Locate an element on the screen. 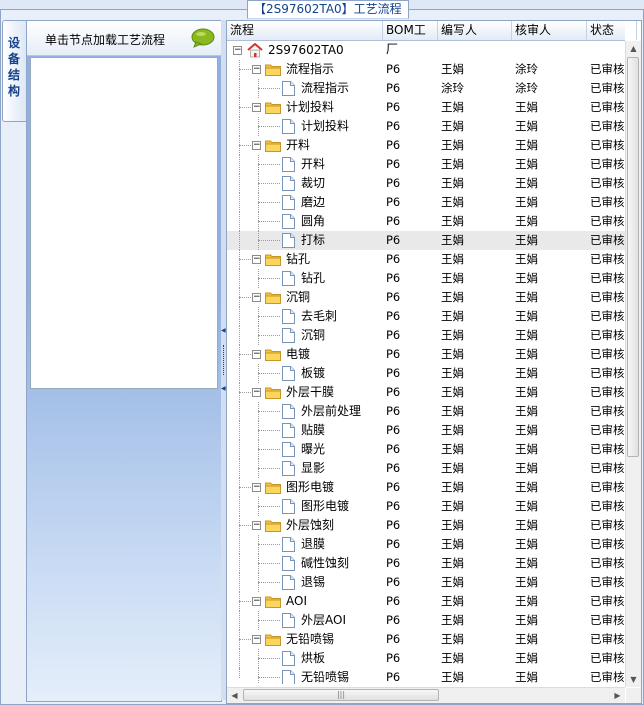  table-row: 烘板 P6 王娟 王娟 已审核 is located at coordinates (426, 658).